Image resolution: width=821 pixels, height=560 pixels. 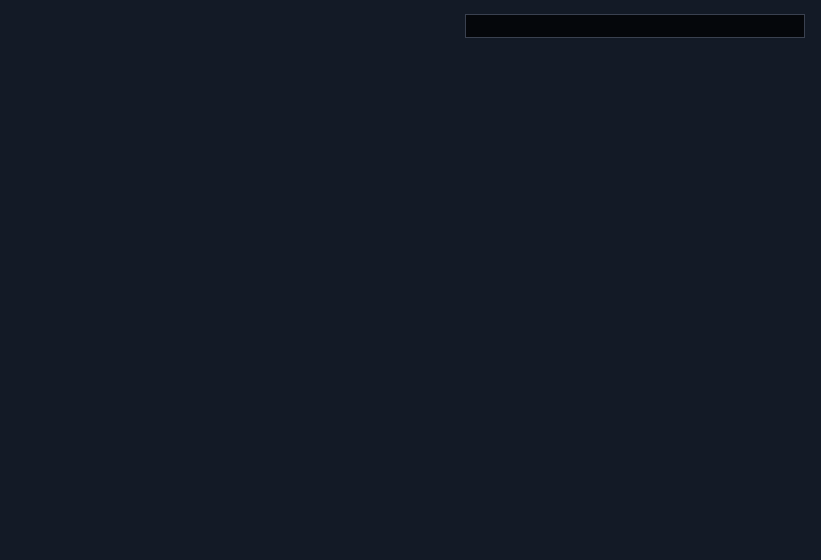 What do you see at coordinates (410, 534) in the screenshot?
I see `chart-legend` at bounding box center [410, 534].